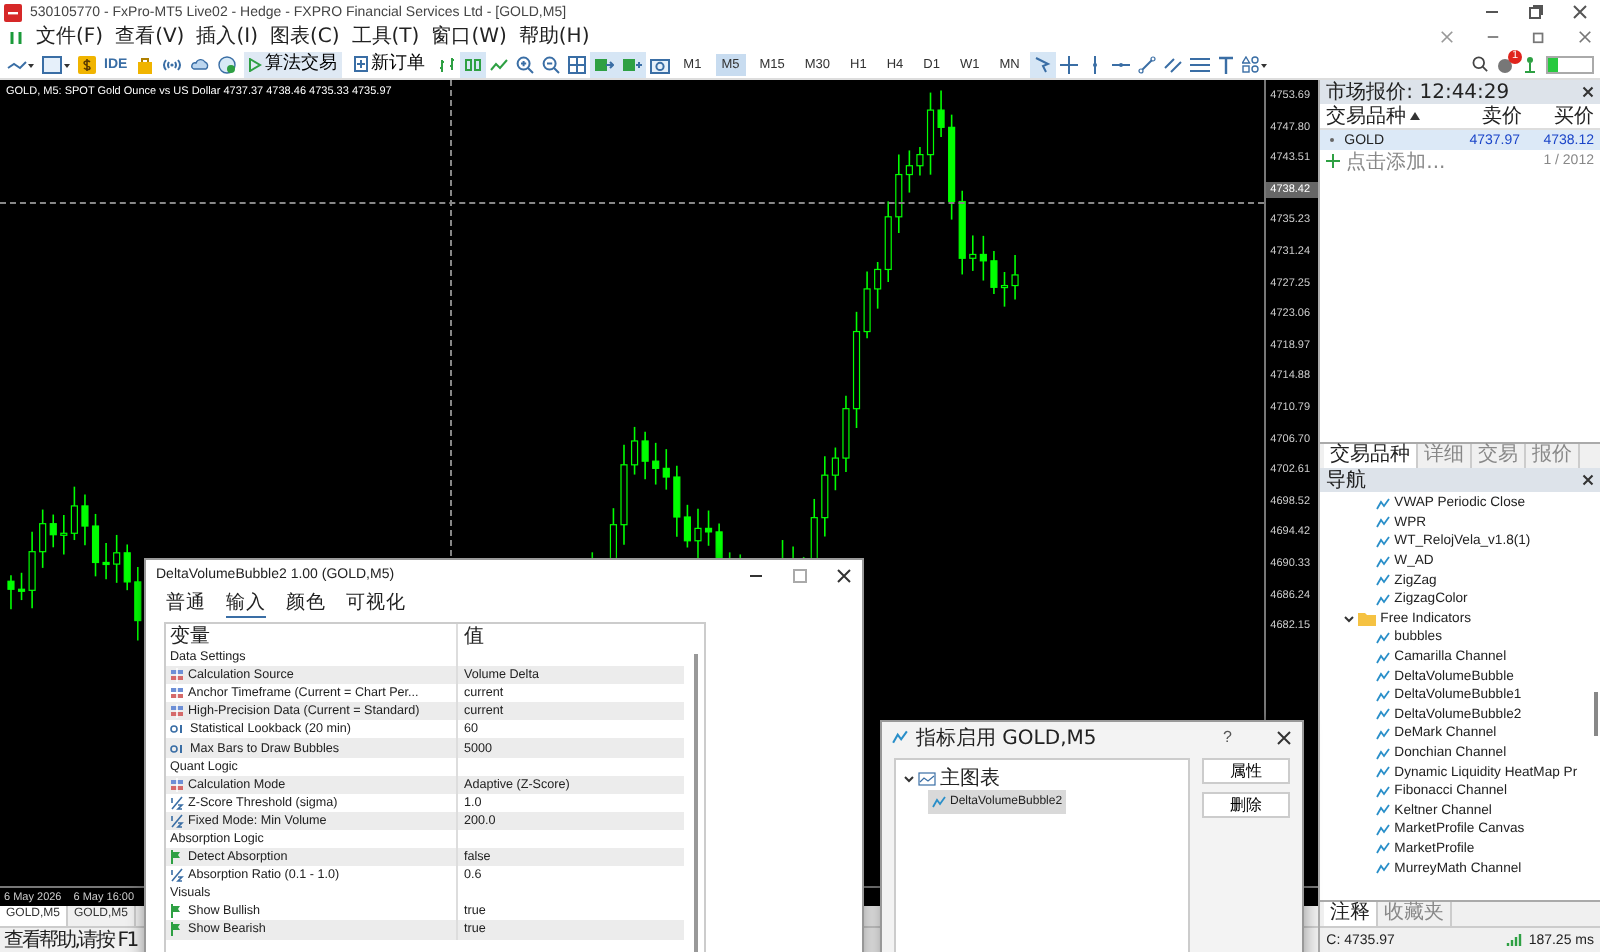 This screenshot has width=1600, height=952. I want to click on dollar-icon, so click(87, 64).